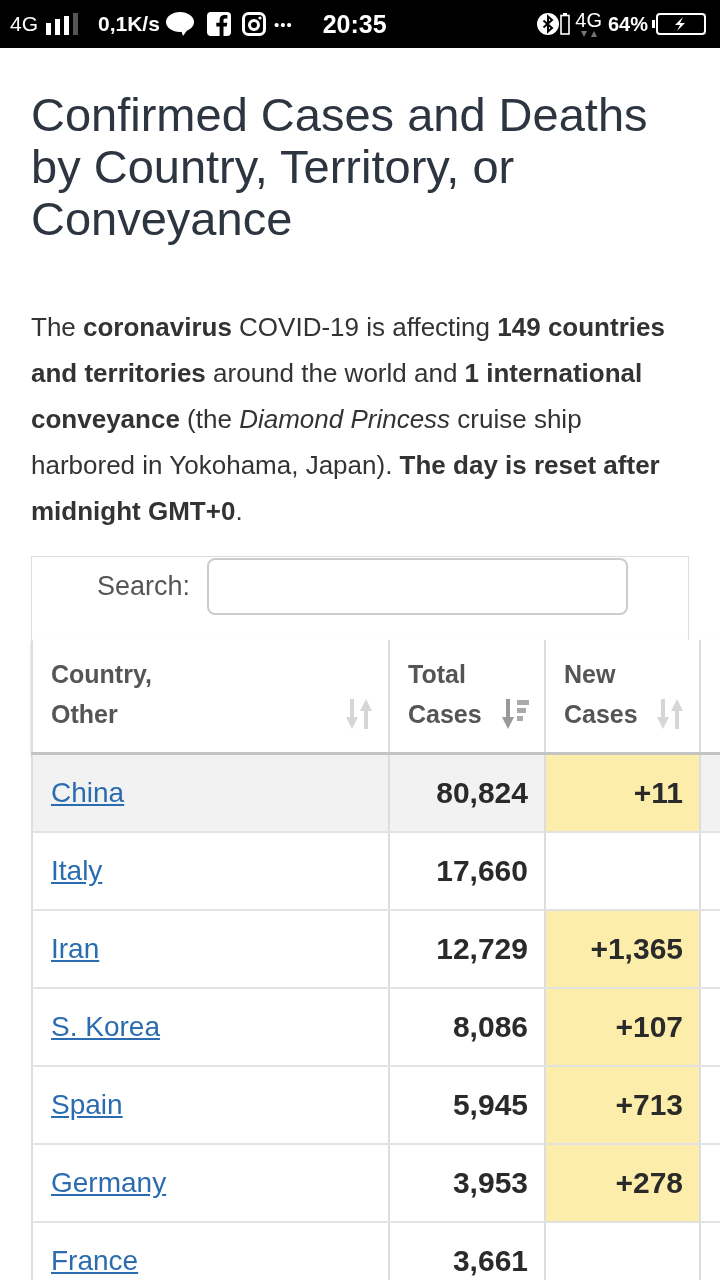 The image size is (720, 1280). Describe the element at coordinates (129, 24) in the screenshot. I see `network-speed: 0,1K/s` at that location.